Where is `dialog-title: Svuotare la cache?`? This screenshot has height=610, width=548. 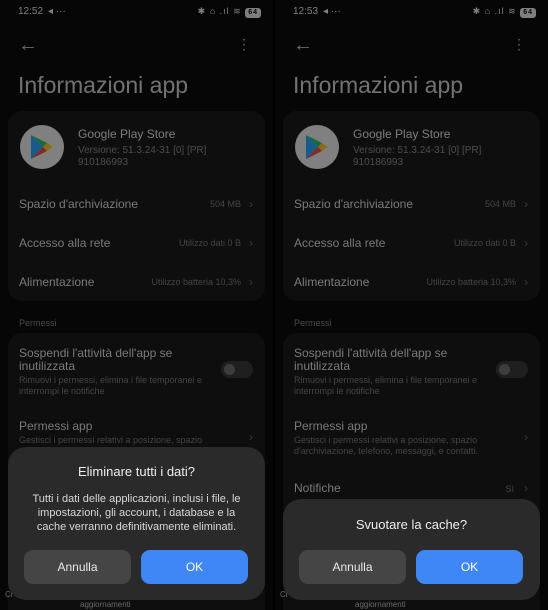
dialog-title: Svuotare la cache? is located at coordinates (411, 524).